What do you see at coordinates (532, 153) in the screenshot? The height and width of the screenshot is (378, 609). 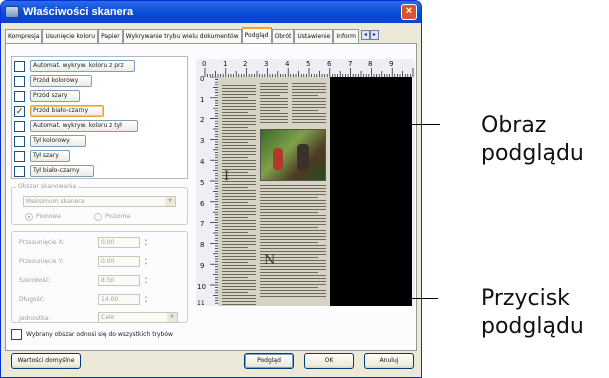 I see `callout-line-2: podglądu` at bounding box center [532, 153].